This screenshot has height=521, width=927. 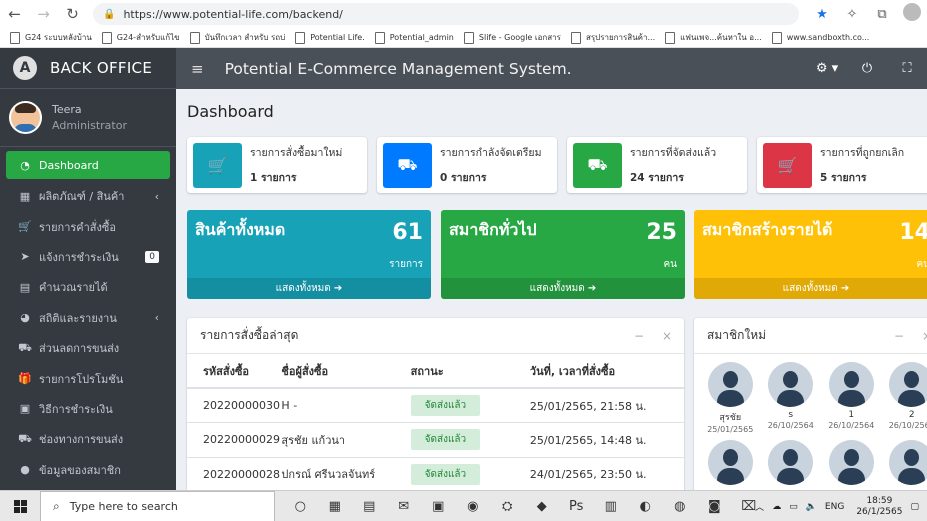 What do you see at coordinates (791, 415) in the screenshot?
I see `member-name: s` at bounding box center [791, 415].